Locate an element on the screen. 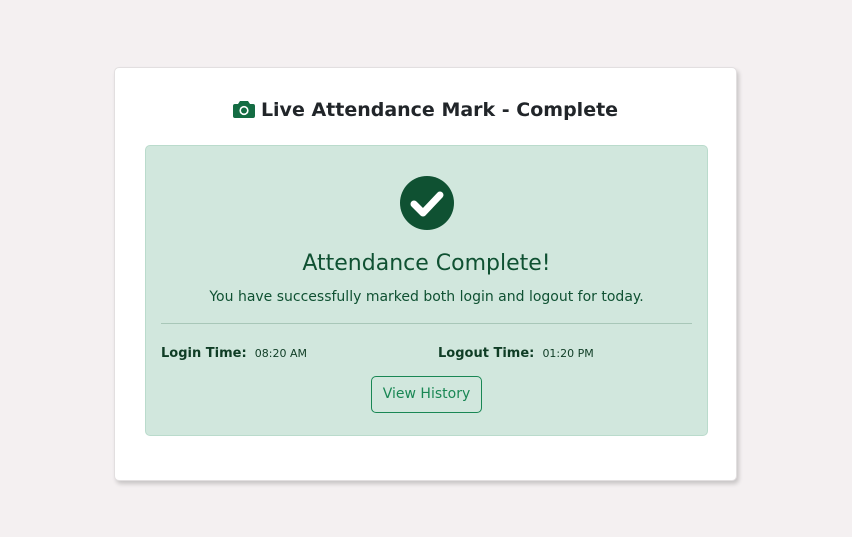 The image size is (852, 537). login-time-row: Login Time: 08:20 AM is located at coordinates (234, 353).